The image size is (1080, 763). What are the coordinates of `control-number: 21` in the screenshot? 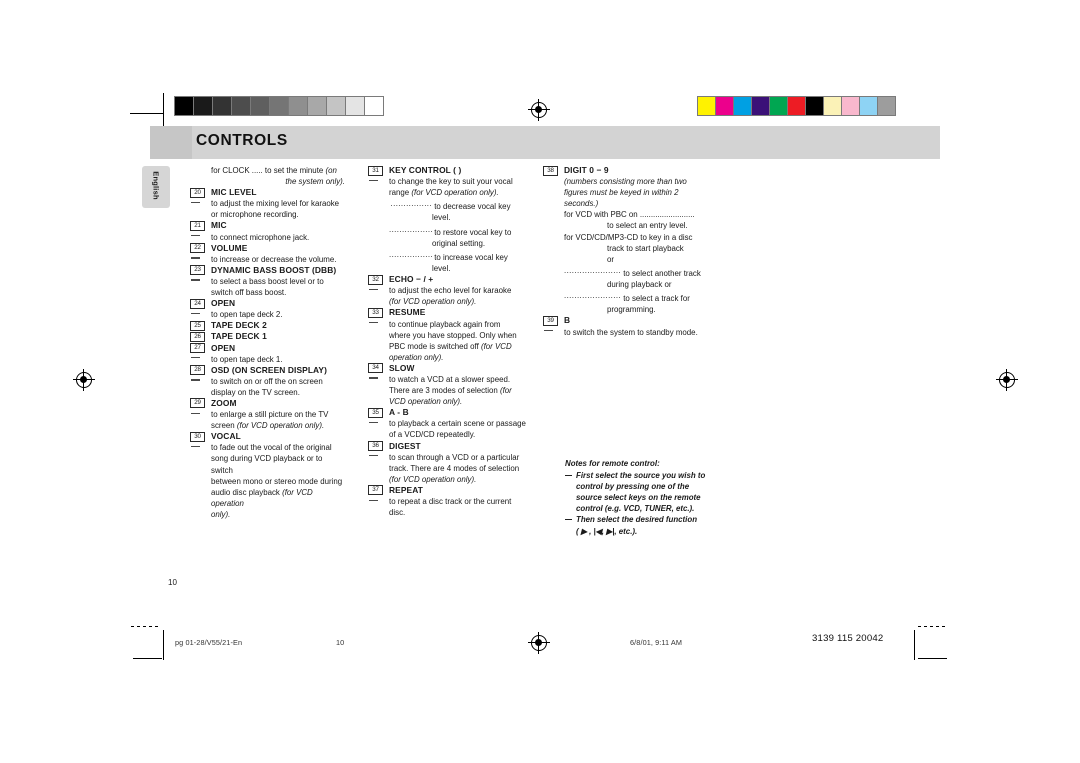 It's located at (197, 225).